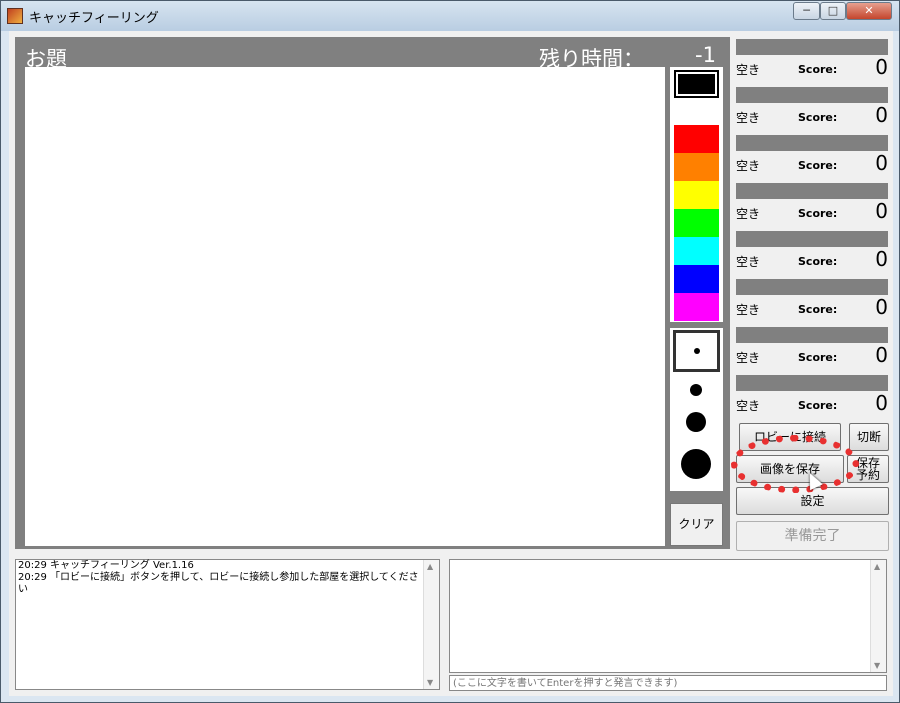  What do you see at coordinates (668, 683) in the screenshot?
I see `chat-input` at bounding box center [668, 683].